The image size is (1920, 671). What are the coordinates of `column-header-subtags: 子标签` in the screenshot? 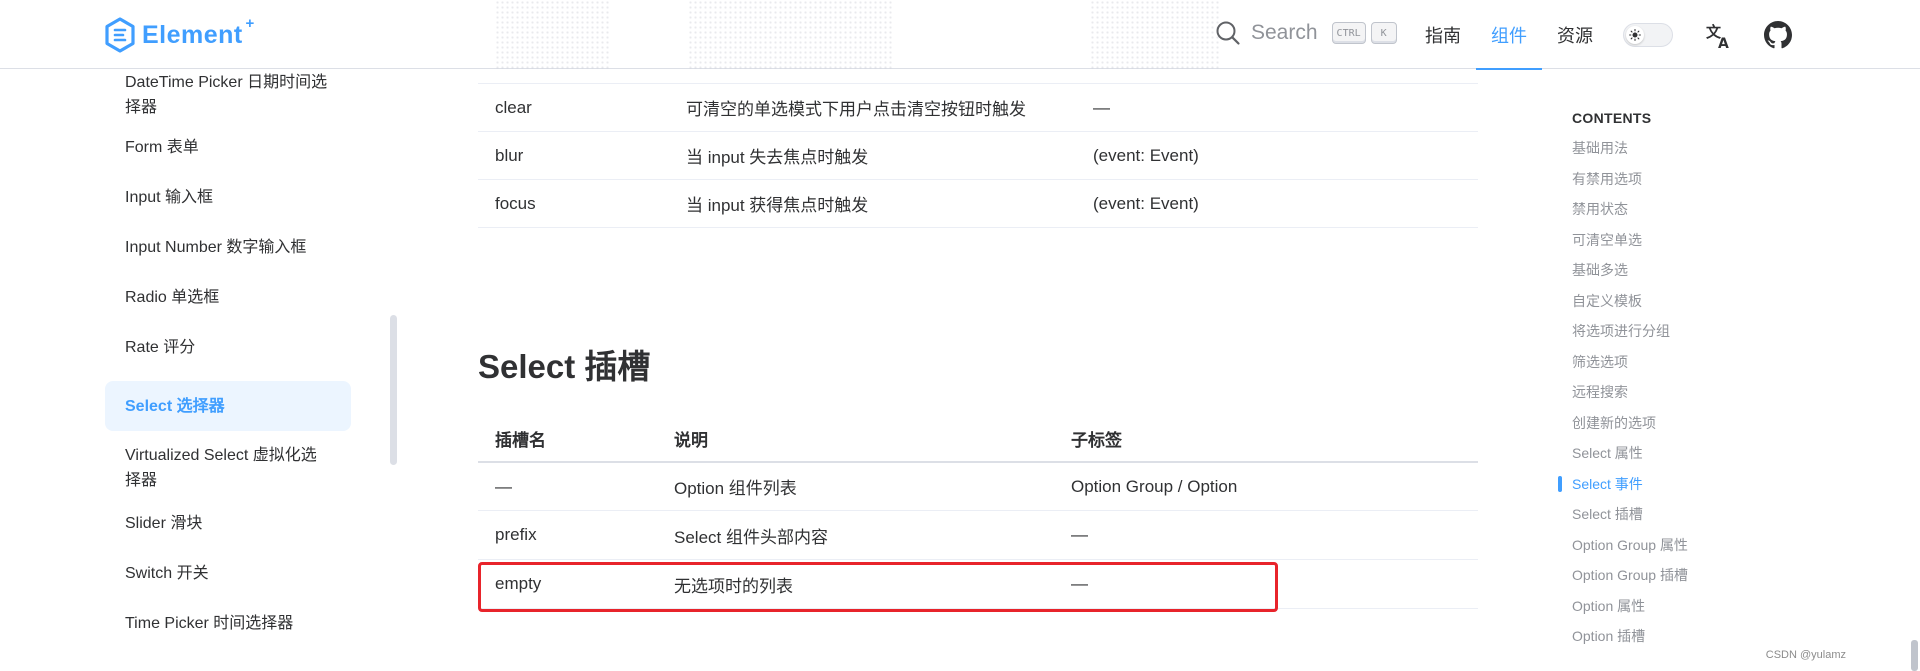 It's located at (1096, 440).